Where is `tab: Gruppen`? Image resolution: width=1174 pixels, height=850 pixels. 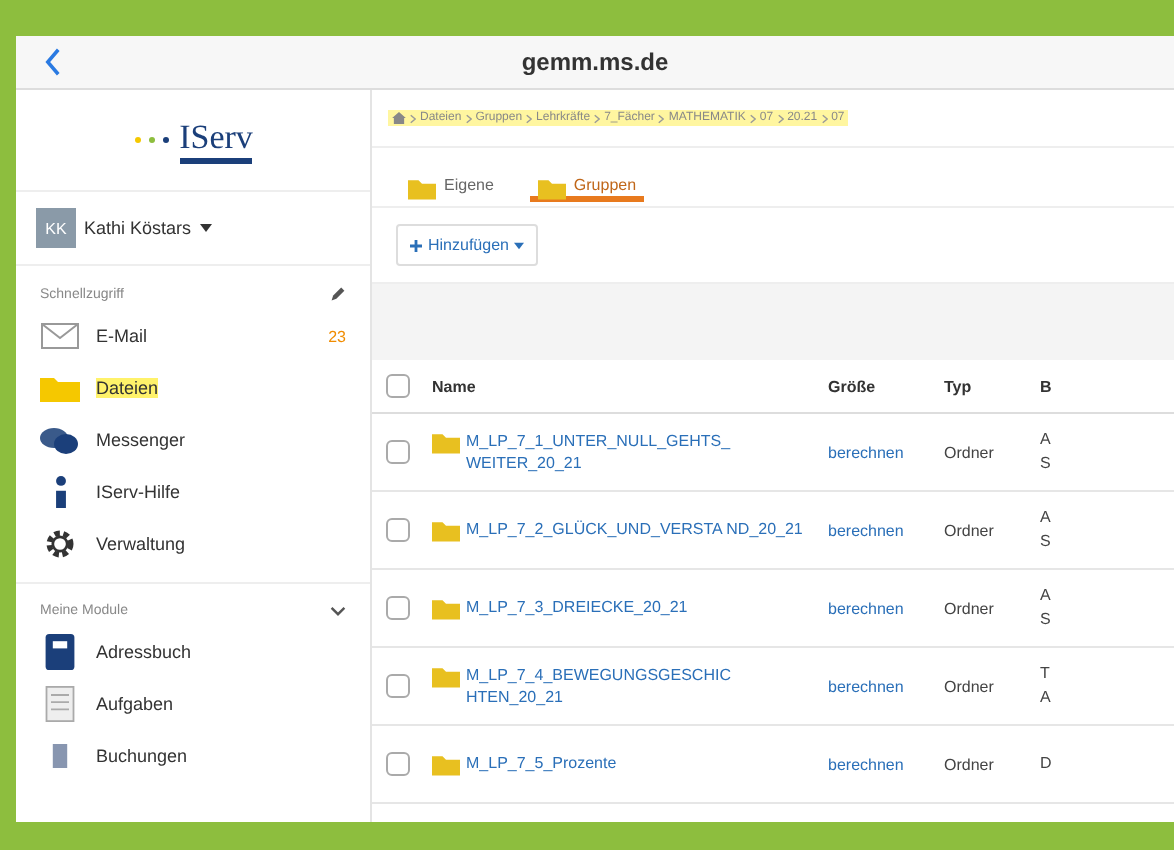
tab: Gruppen is located at coordinates (587, 186).